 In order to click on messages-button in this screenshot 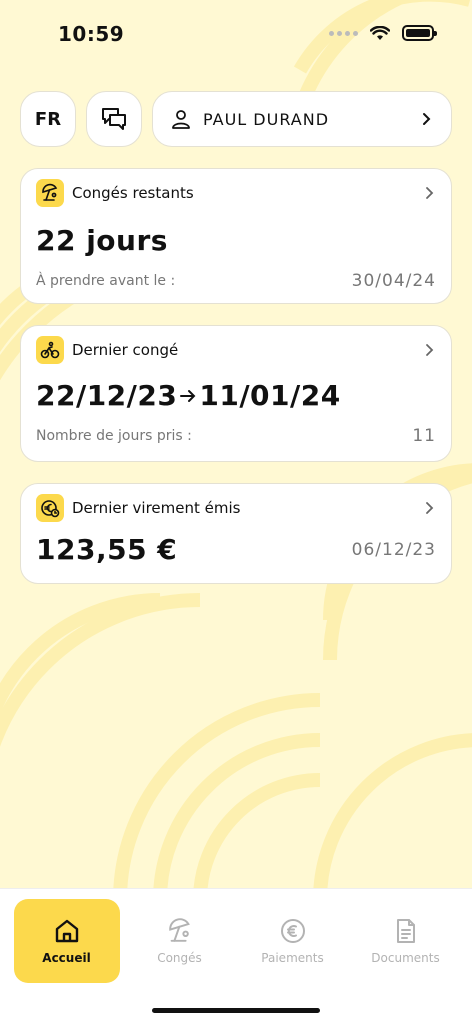, I will do `click(114, 119)`.